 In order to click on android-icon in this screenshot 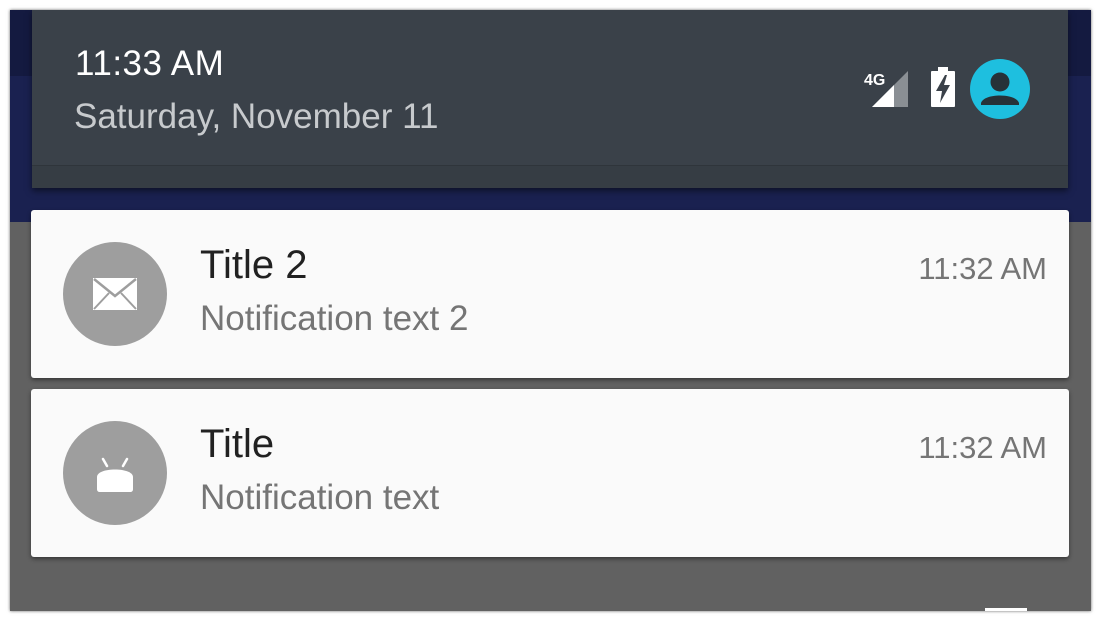, I will do `click(115, 473)`.